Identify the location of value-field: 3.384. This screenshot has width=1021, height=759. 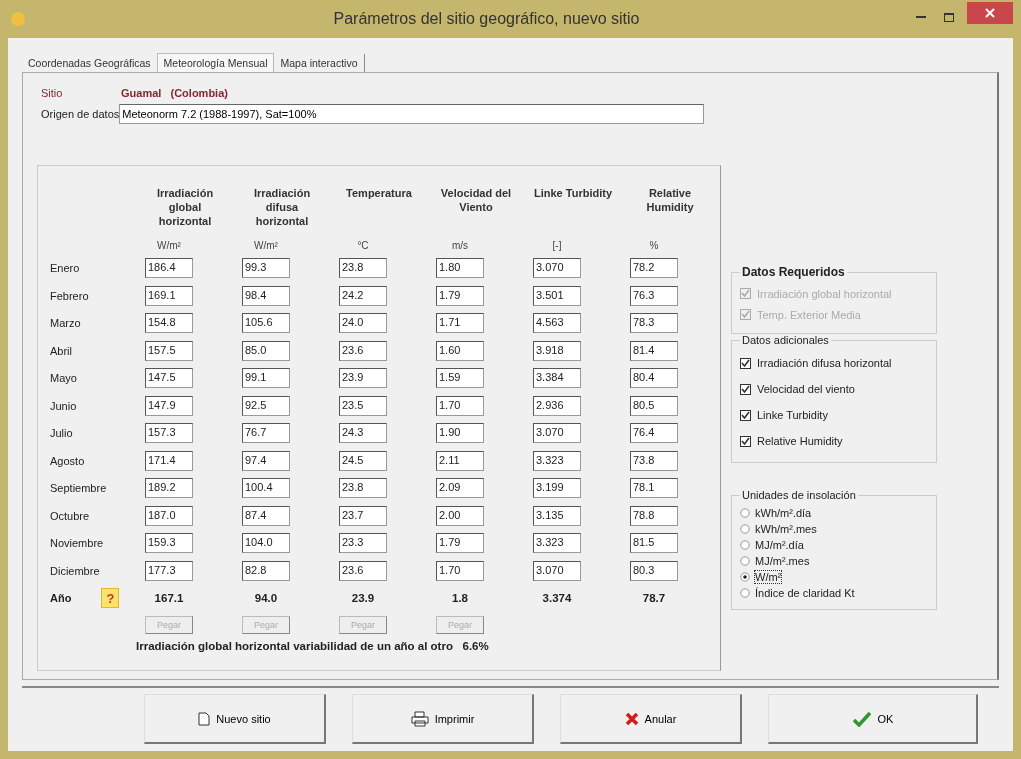
(557, 378).